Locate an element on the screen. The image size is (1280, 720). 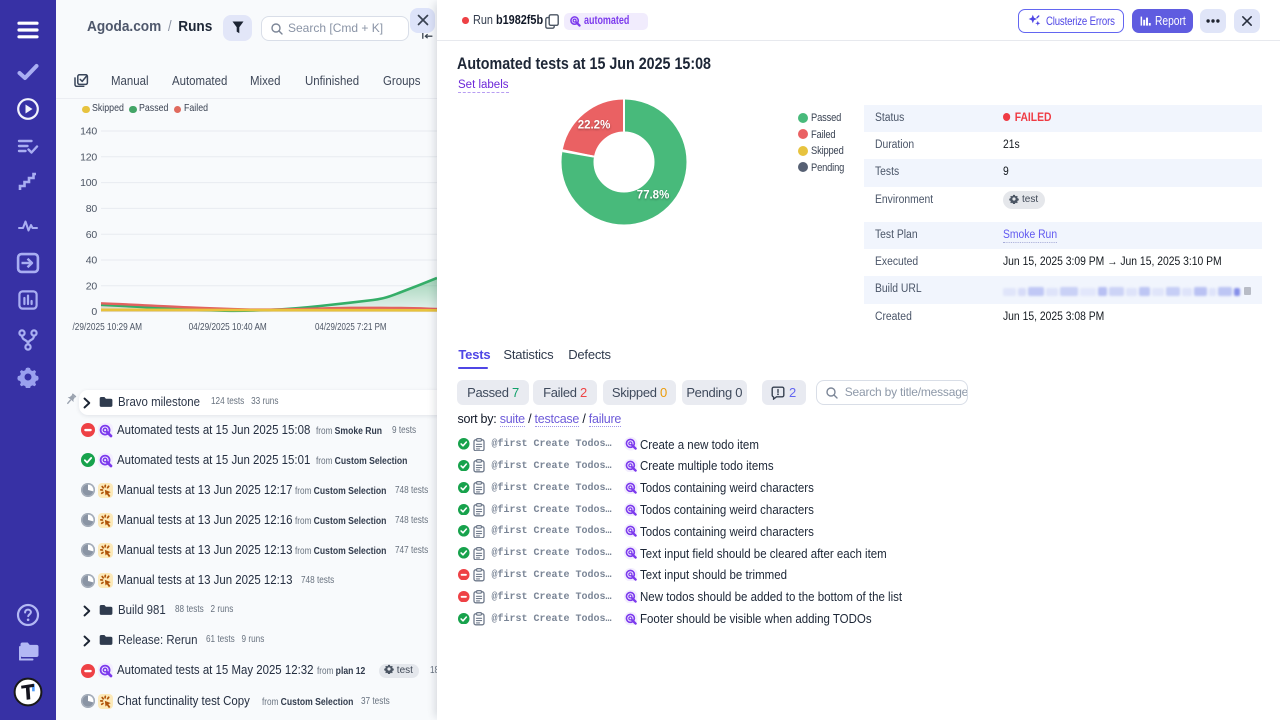
svg-text: 77.8% is located at coordinates (653, 195).